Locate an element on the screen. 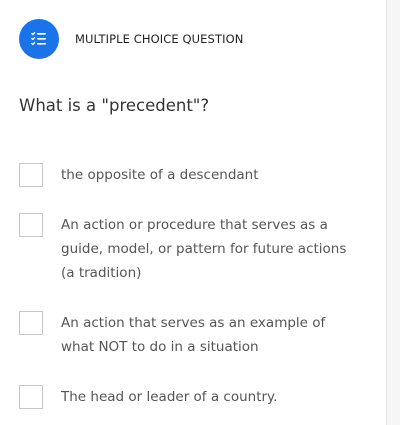 This screenshot has height=425, width=400. question-type-badge is located at coordinates (39, 39).